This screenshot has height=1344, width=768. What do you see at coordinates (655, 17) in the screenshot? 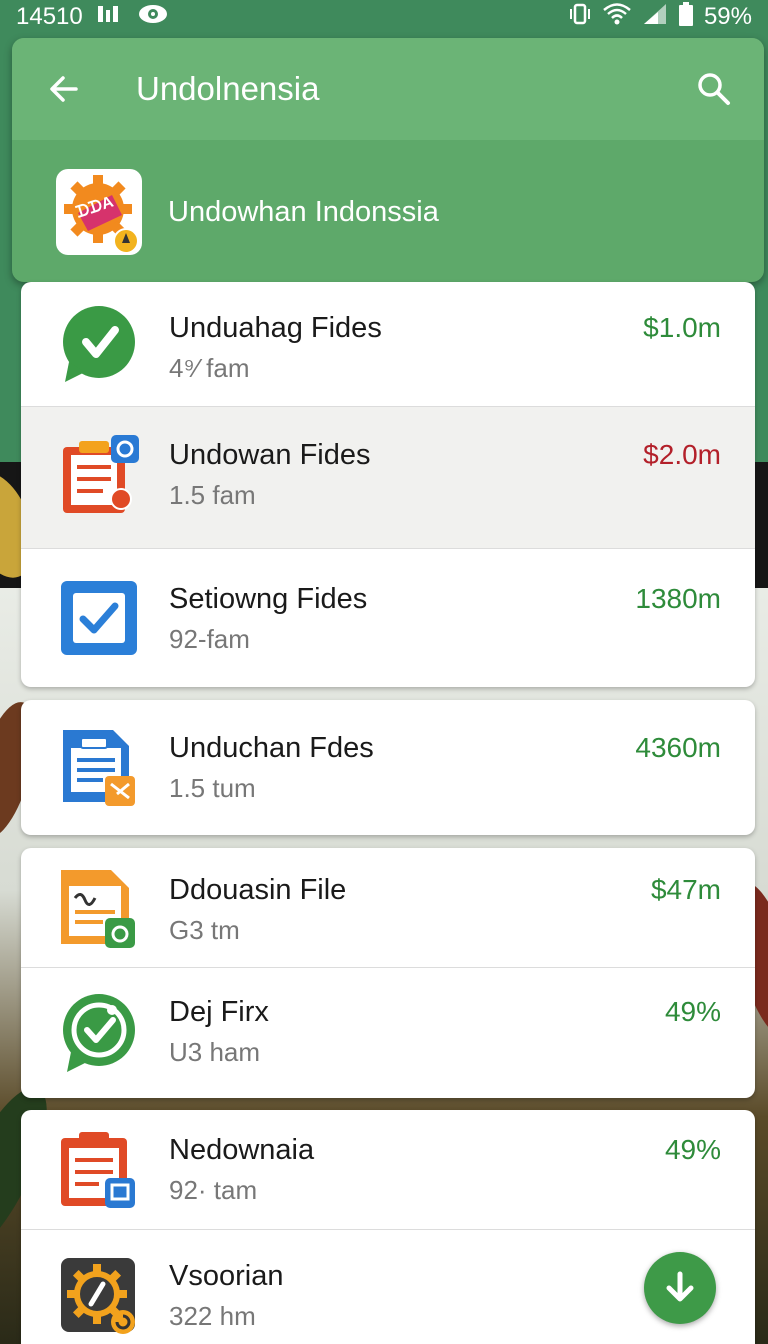
I see `signal-icon` at bounding box center [655, 17].